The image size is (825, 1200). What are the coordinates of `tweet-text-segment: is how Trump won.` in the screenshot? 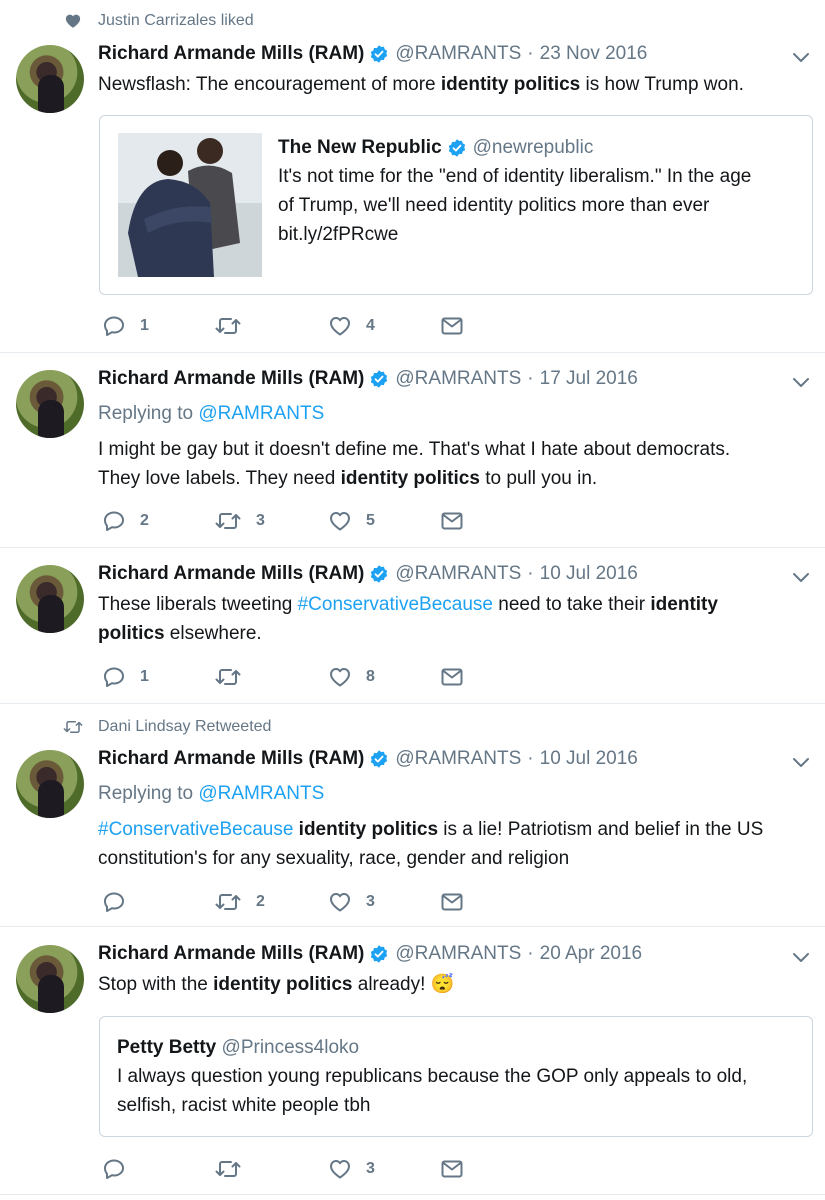 It's located at (662, 84).